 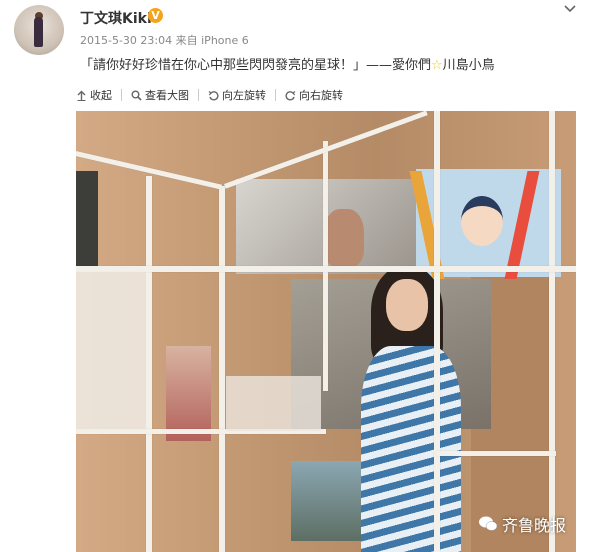 What do you see at coordinates (534, 525) in the screenshot?
I see `watermark-text: 齐鲁晚报` at bounding box center [534, 525].